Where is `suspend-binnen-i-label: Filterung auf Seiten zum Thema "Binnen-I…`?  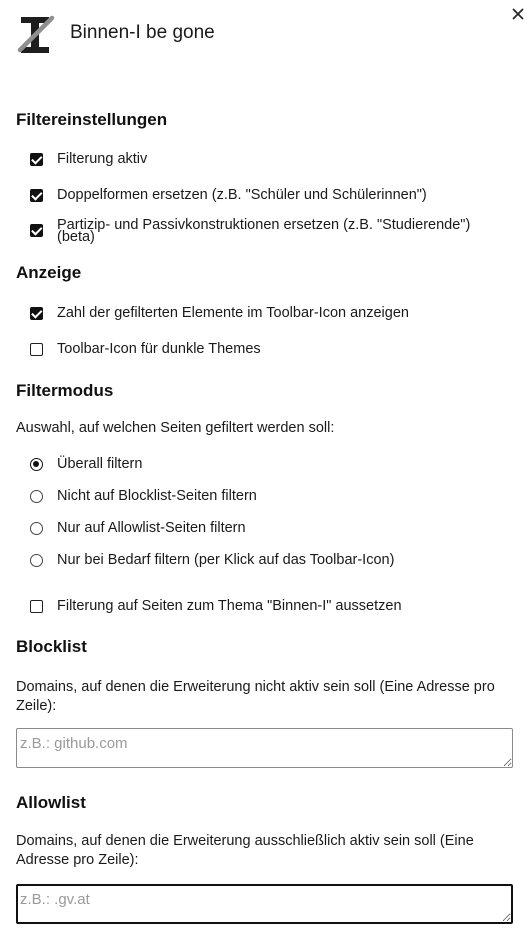
suspend-binnen-i-label: Filterung auf Seiten zum Thema "Binnen-I… is located at coordinates (229, 606).